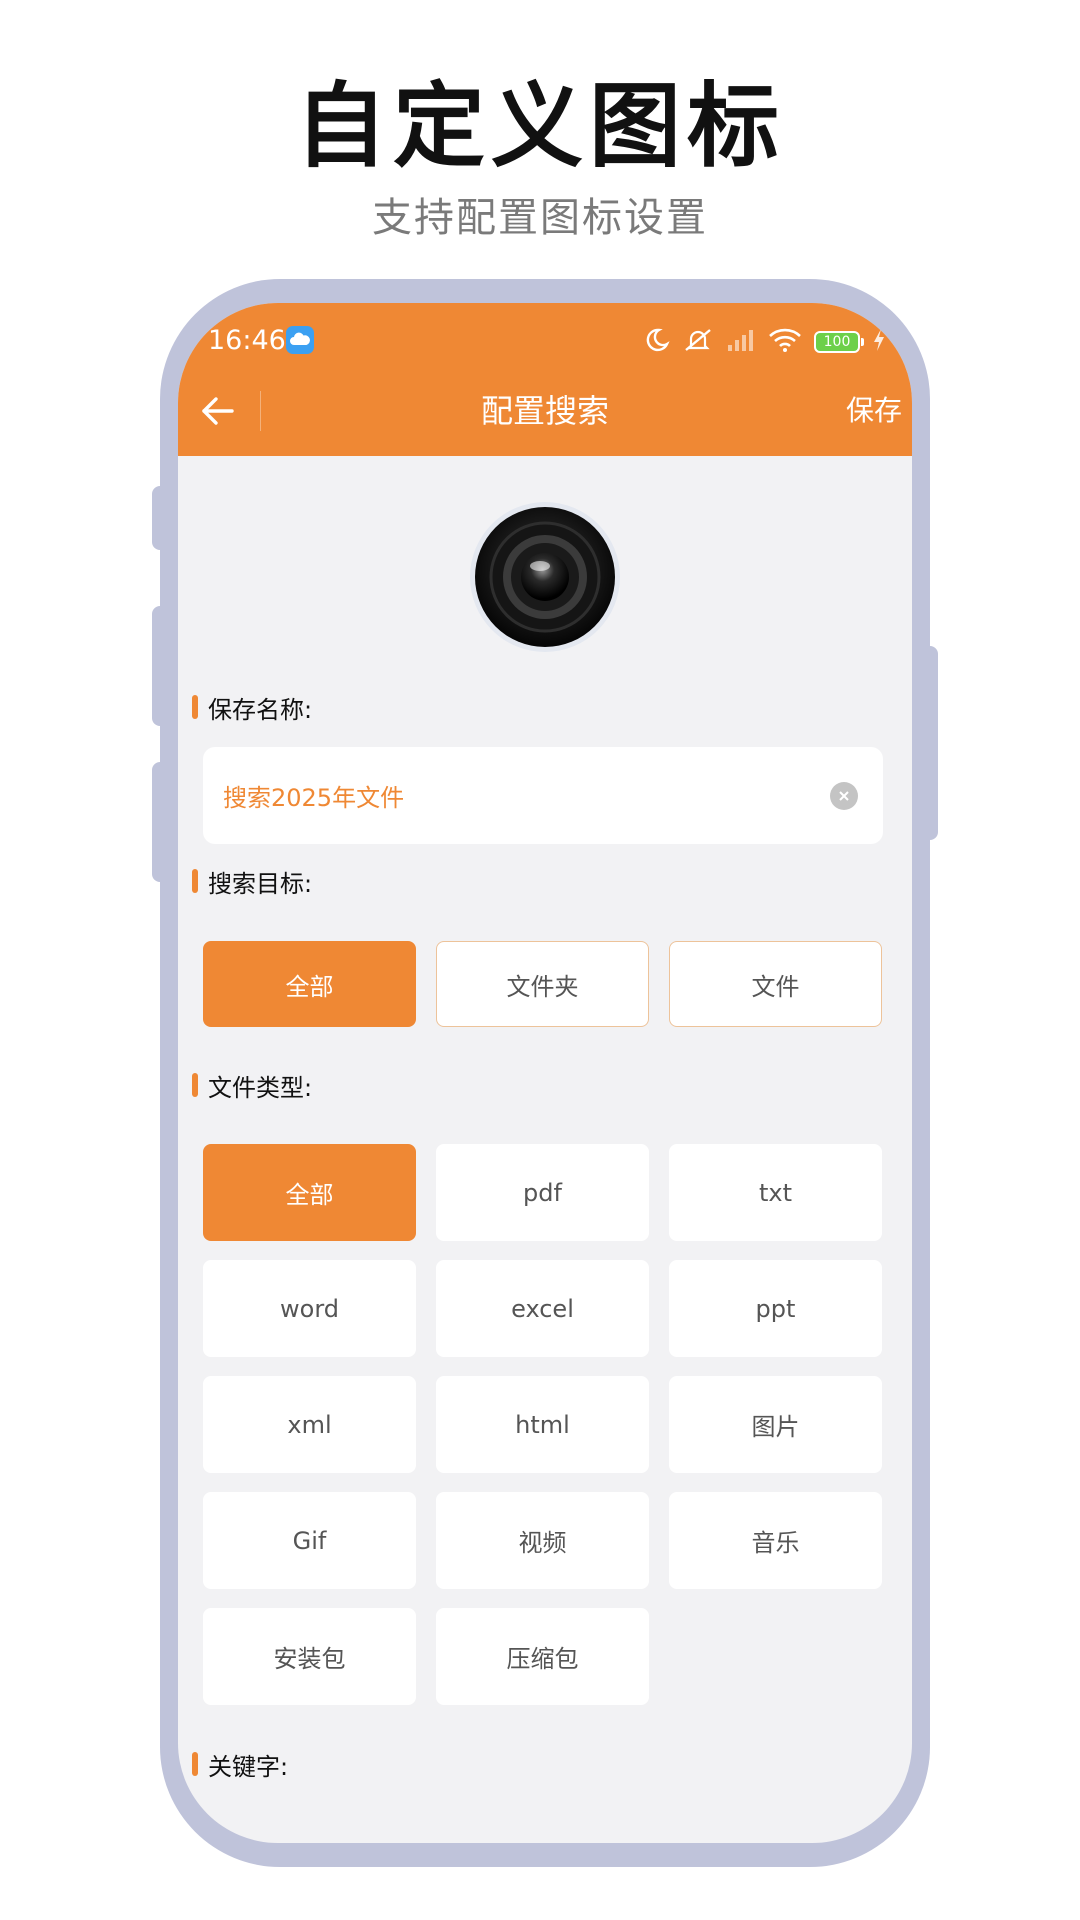 The height and width of the screenshot is (1920, 1080). I want to click on status-icons: 100, so click(758, 342).